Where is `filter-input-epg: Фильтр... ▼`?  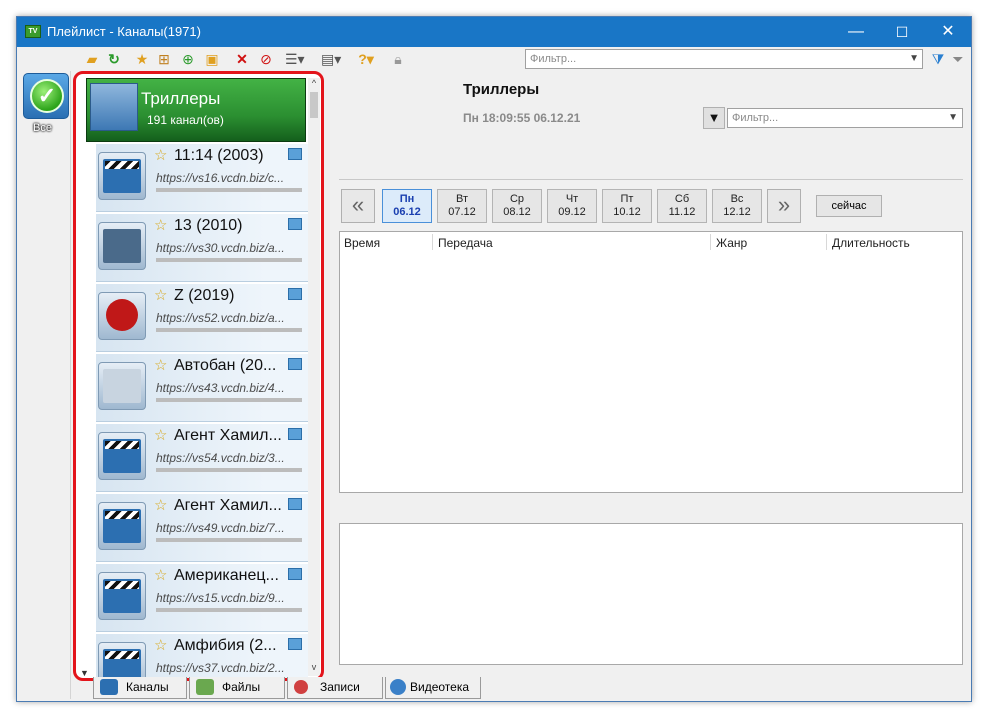 filter-input-epg: Фильтр... ▼ is located at coordinates (845, 118).